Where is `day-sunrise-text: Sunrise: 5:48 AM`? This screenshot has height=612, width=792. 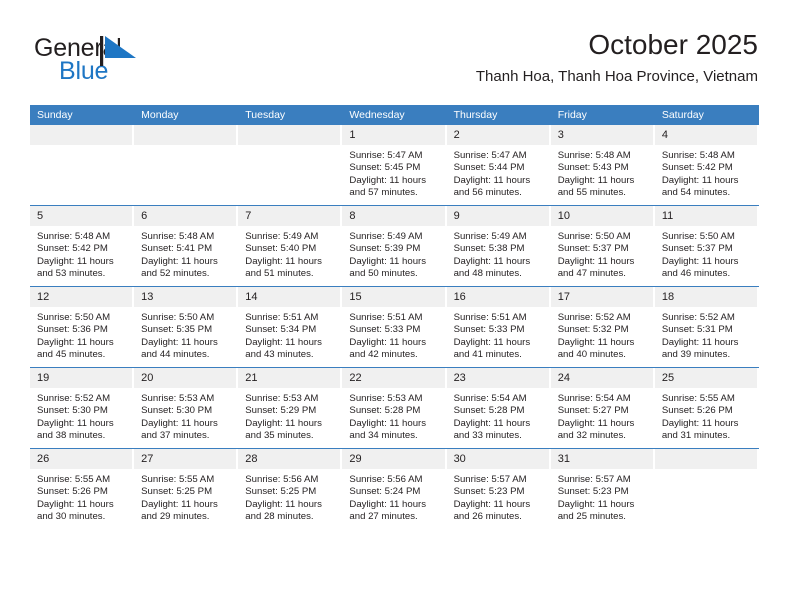
day-sunrise-text: Sunrise: 5:48 AM is located at coordinates (698, 155).